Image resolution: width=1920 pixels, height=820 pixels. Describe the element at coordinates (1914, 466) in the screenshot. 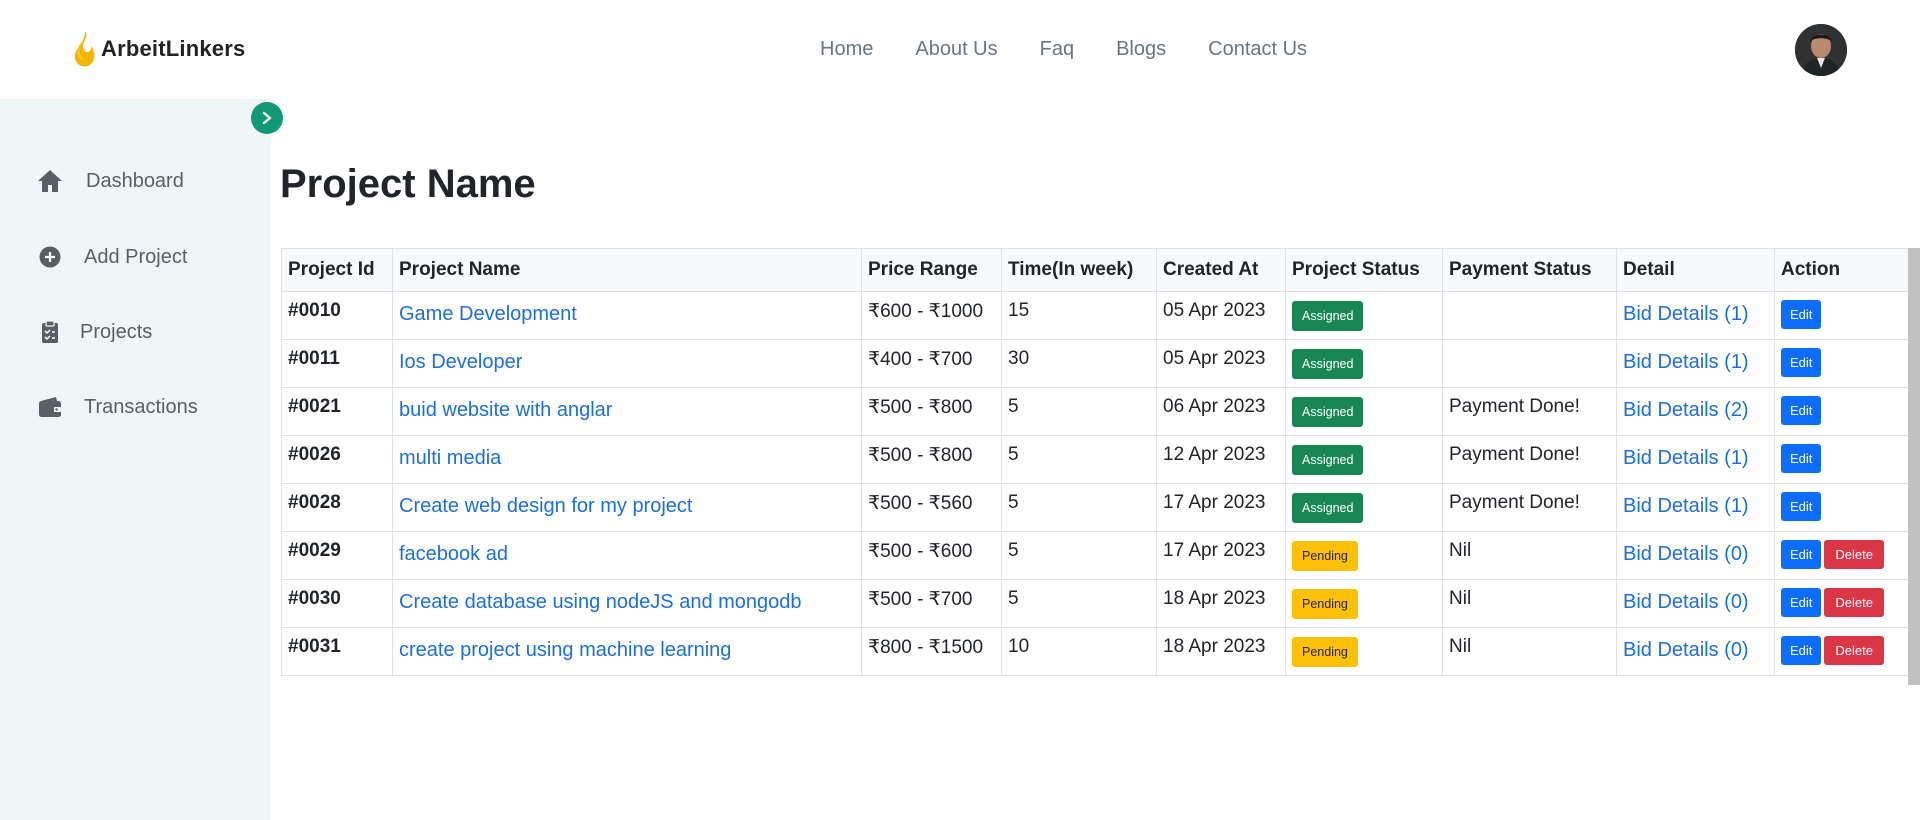

I see `table-scrollbar` at that location.